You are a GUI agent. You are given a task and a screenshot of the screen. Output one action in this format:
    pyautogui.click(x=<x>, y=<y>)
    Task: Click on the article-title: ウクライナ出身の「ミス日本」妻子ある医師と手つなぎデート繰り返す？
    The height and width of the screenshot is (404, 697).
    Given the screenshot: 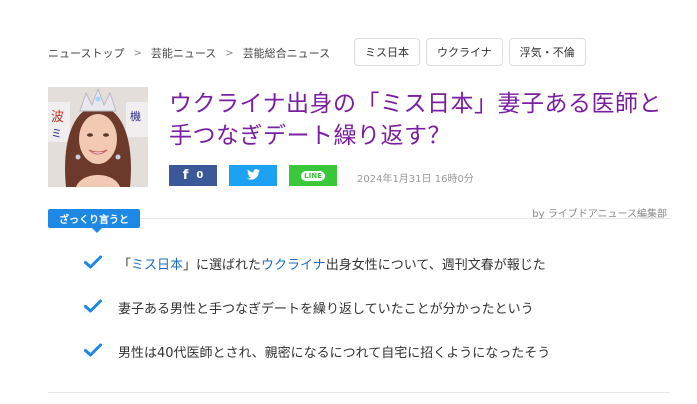 What is the action you would take?
    pyautogui.click(x=416, y=120)
    